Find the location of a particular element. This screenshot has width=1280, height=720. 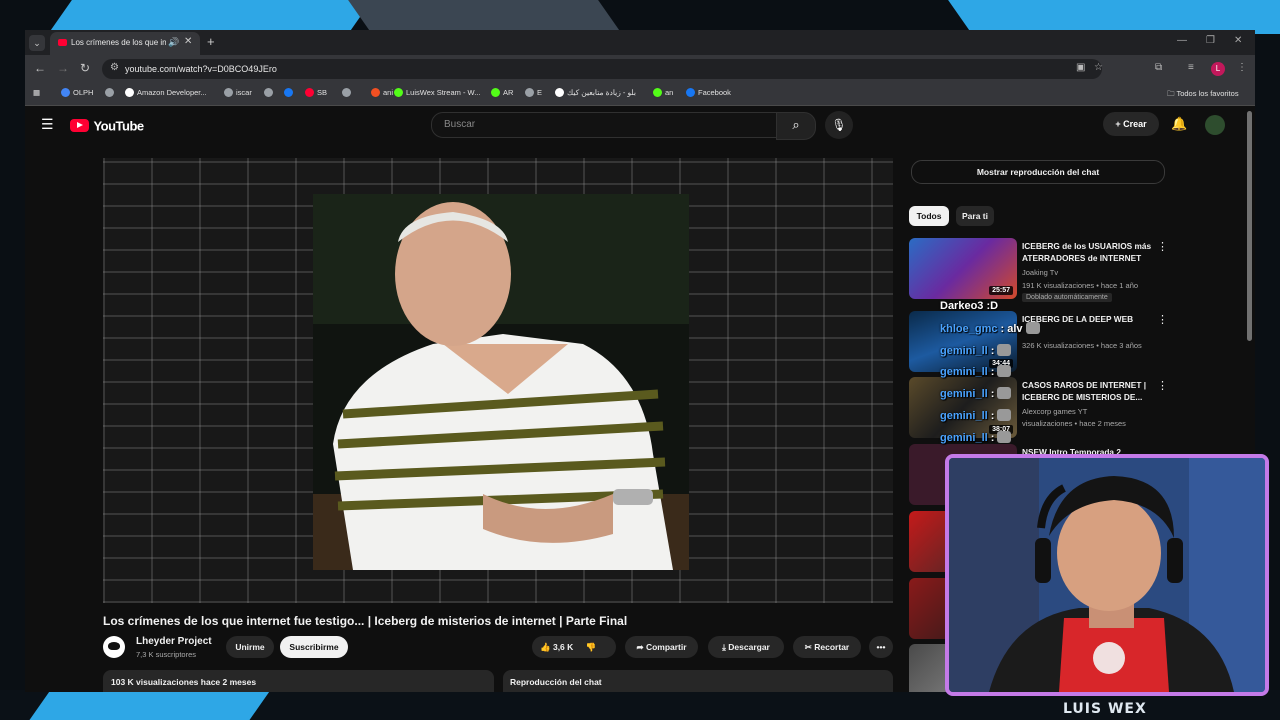

bookmark-label: ani is located at coordinates (388, 92).